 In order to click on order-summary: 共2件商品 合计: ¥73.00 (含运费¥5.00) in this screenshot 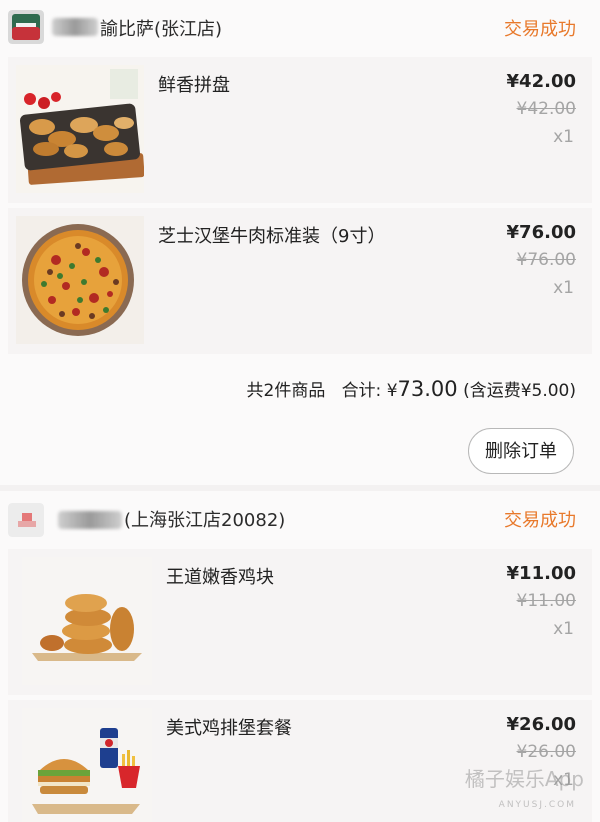, I will do `click(411, 388)`.